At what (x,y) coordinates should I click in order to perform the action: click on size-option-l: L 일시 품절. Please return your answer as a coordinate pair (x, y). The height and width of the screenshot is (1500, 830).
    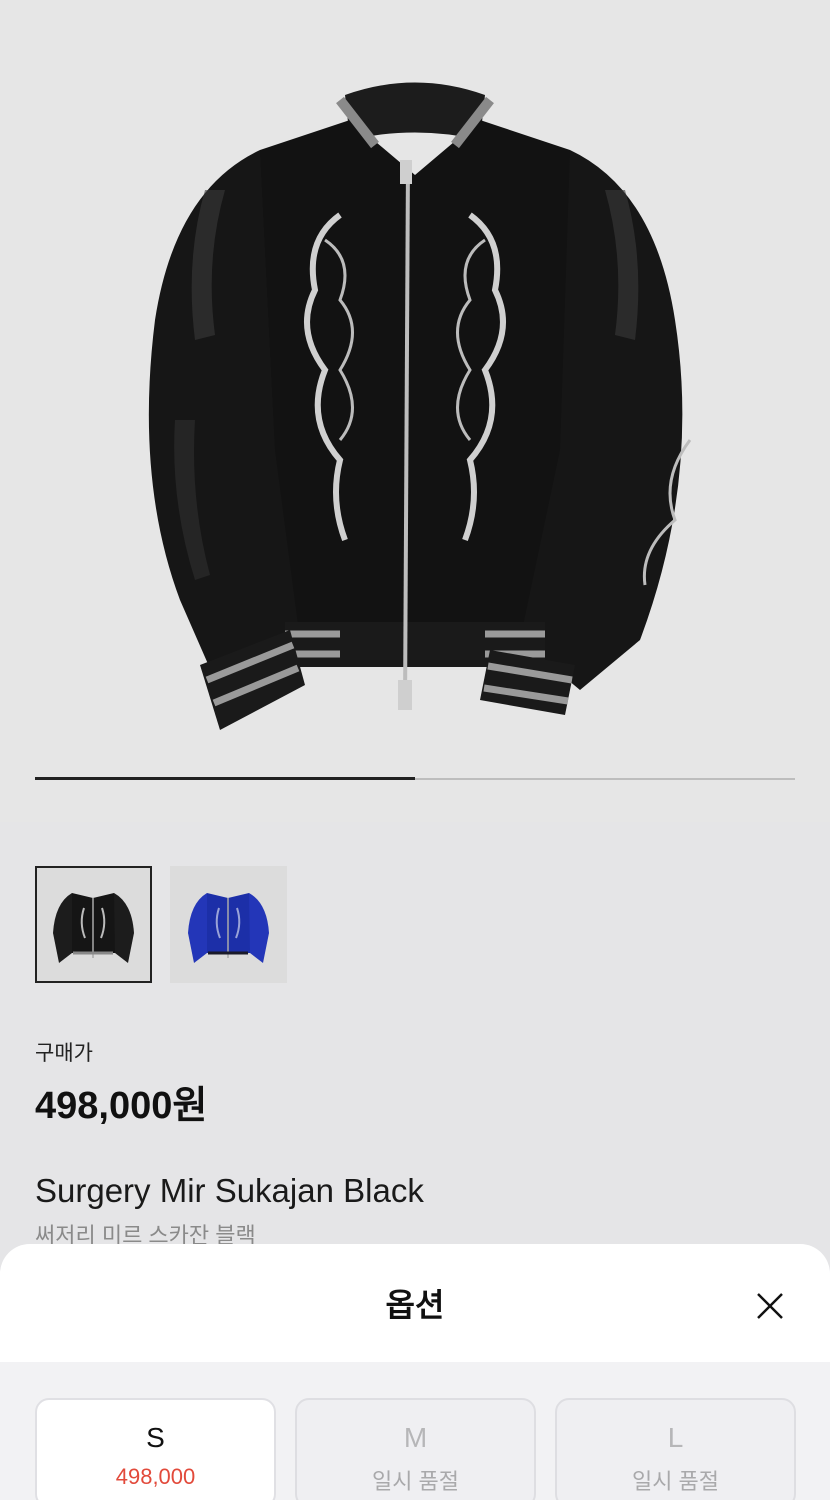
    Looking at the image, I should click on (675, 1449).